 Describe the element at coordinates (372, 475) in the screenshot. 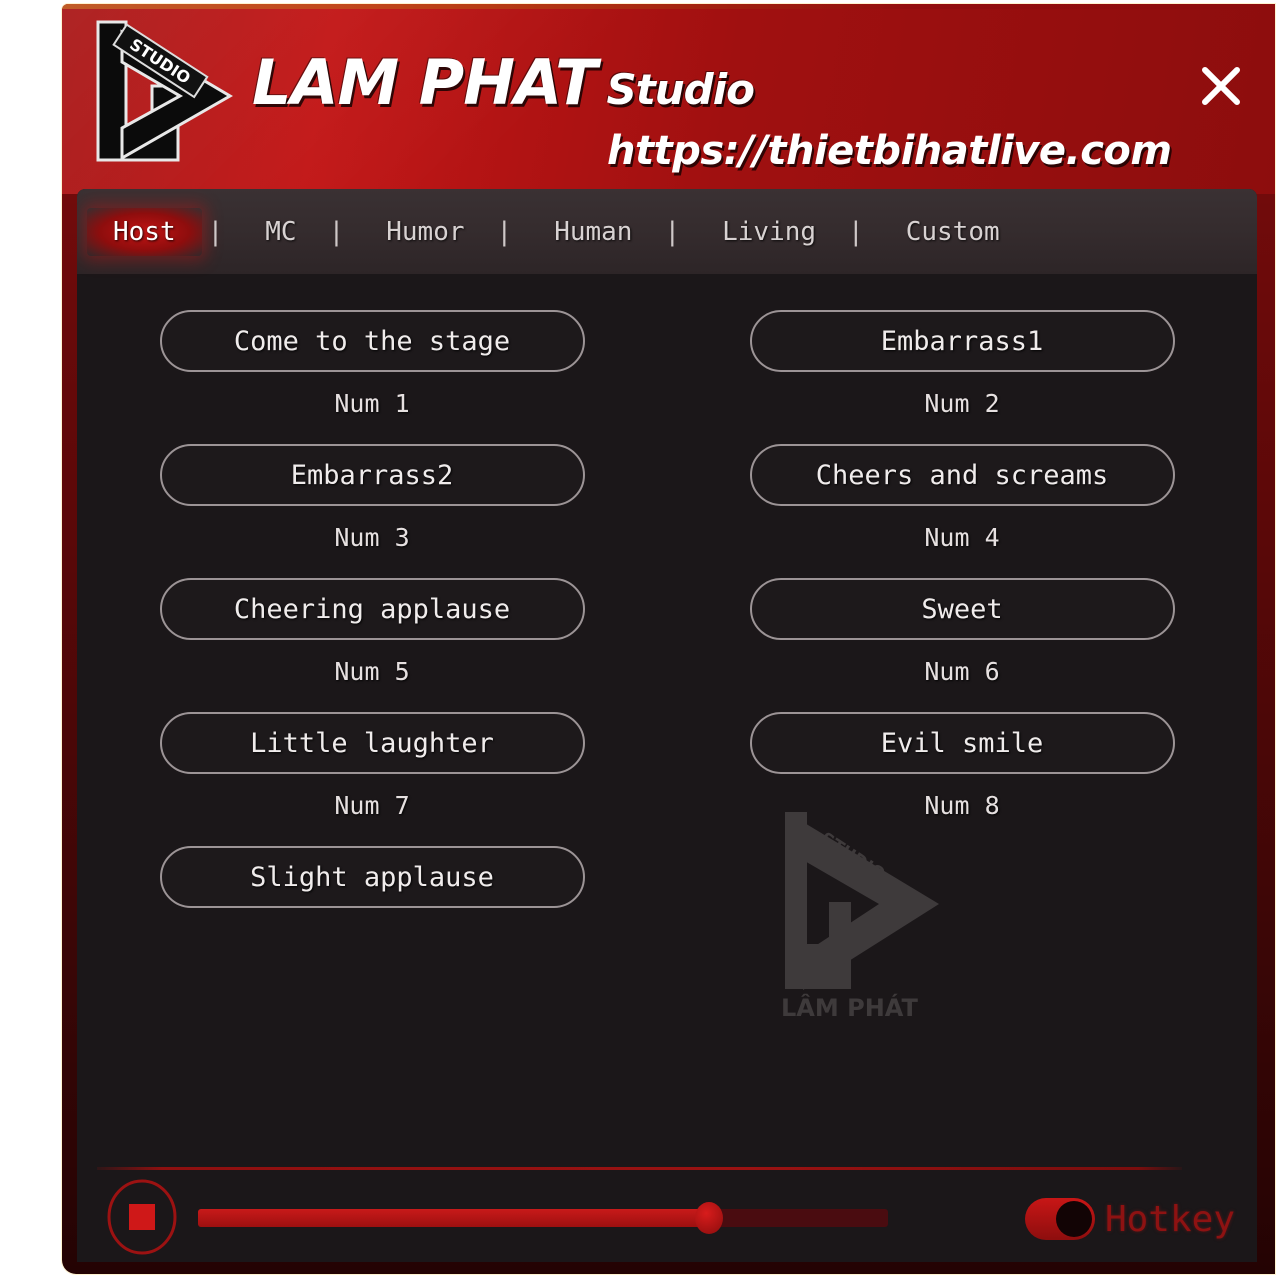

I see `sound-button: Embarrass2` at that location.